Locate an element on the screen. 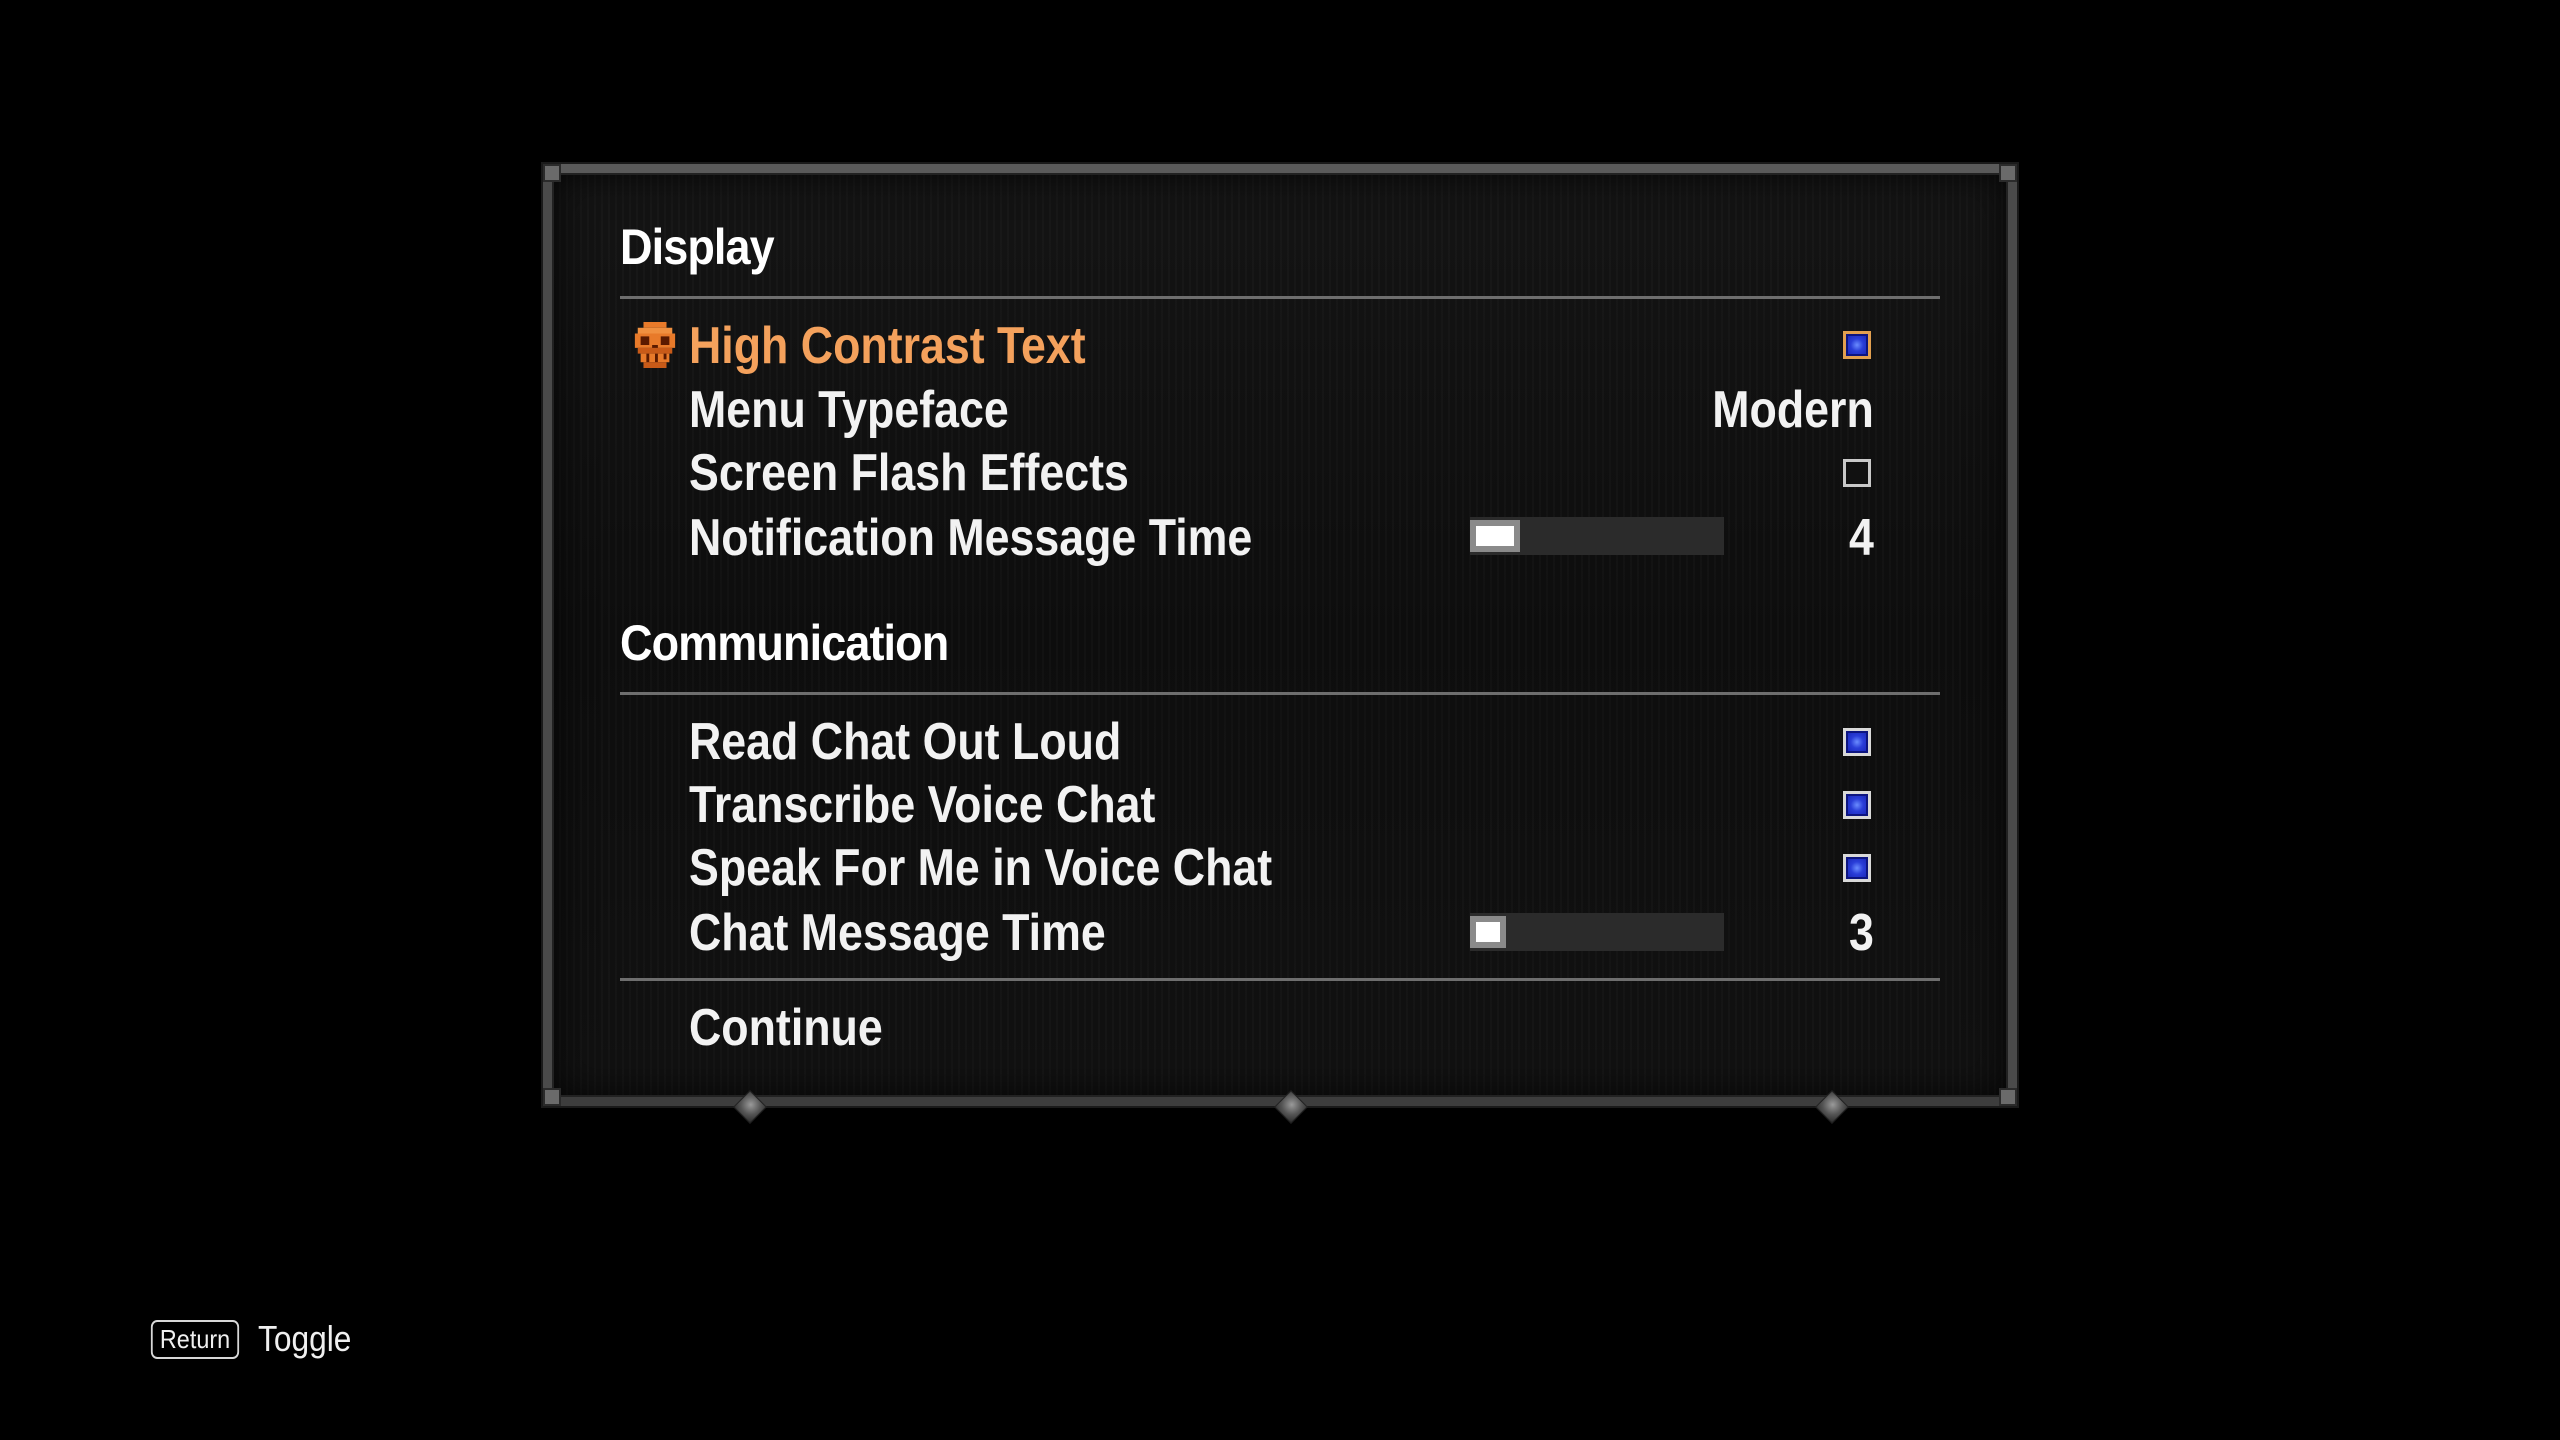 The height and width of the screenshot is (1440, 2560). hint-action-label: Toggle is located at coordinates (305, 1338).